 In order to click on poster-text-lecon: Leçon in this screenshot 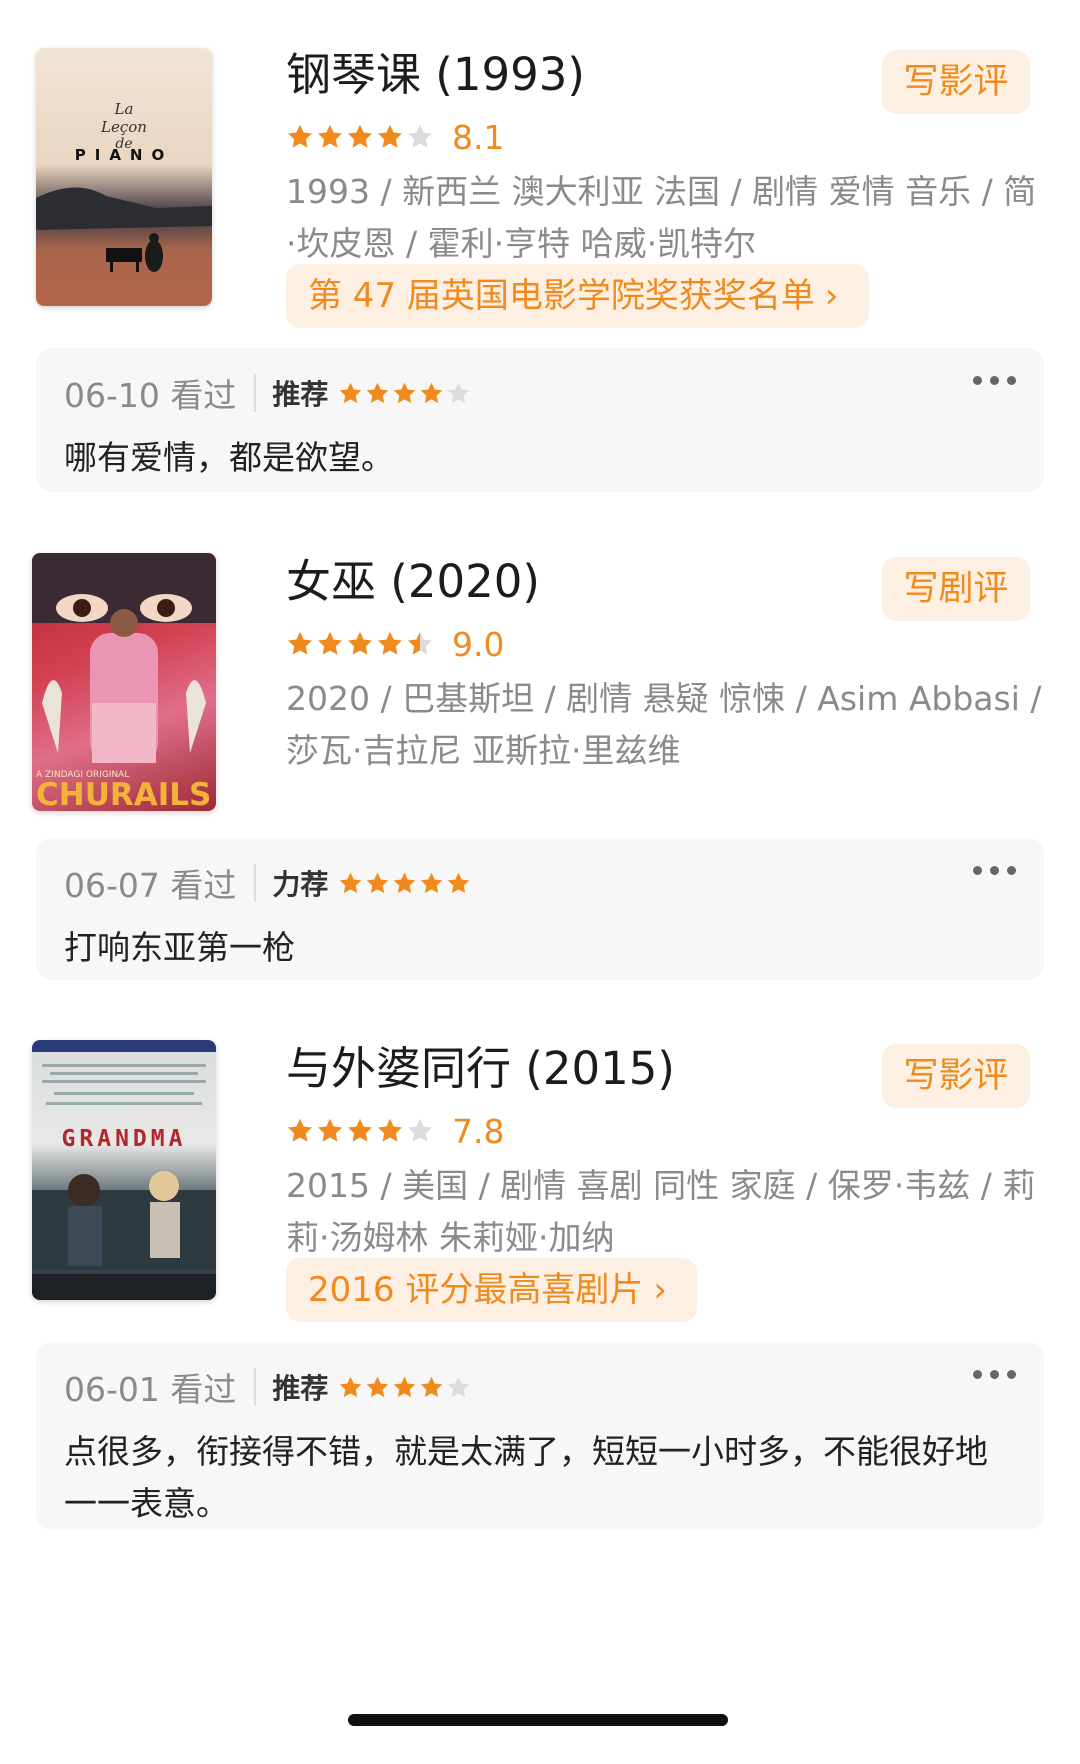, I will do `click(123, 127)`.